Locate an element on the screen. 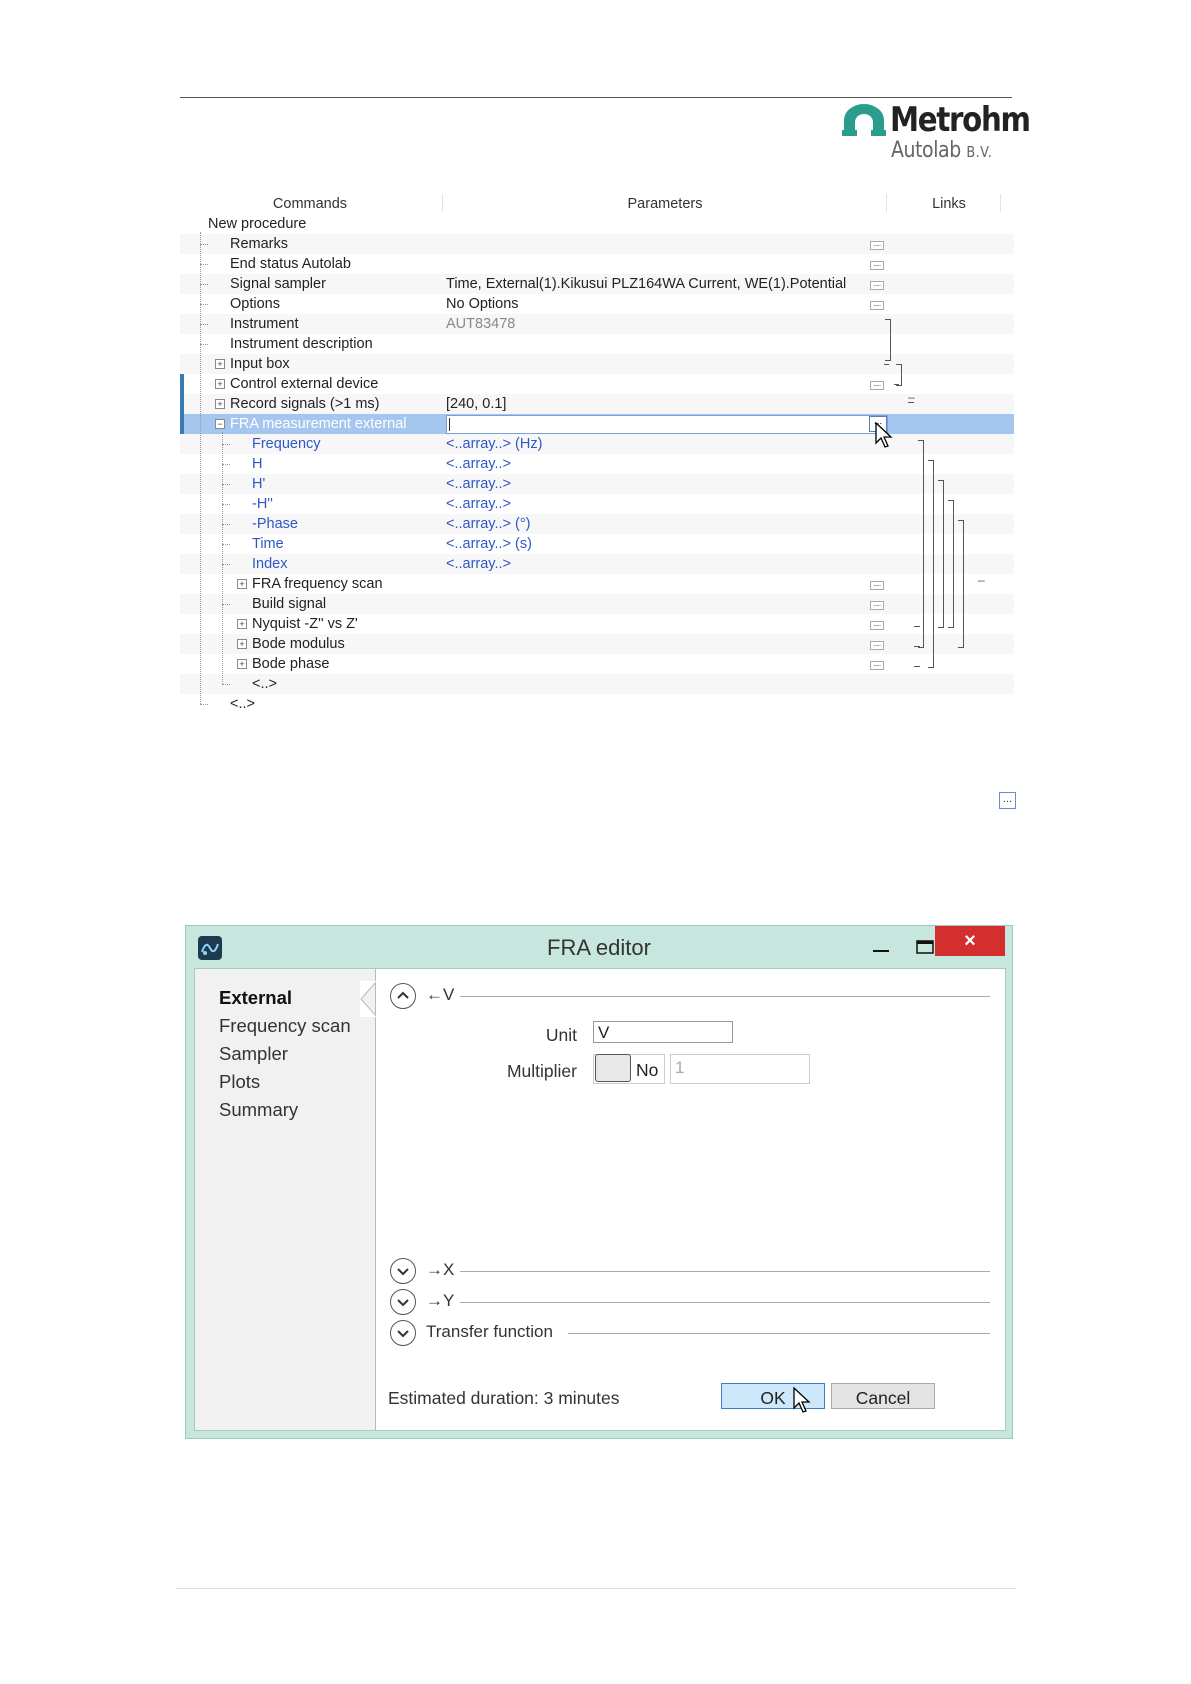  command-label: Nyquist -Z'' vs Z' is located at coordinates (305, 624).